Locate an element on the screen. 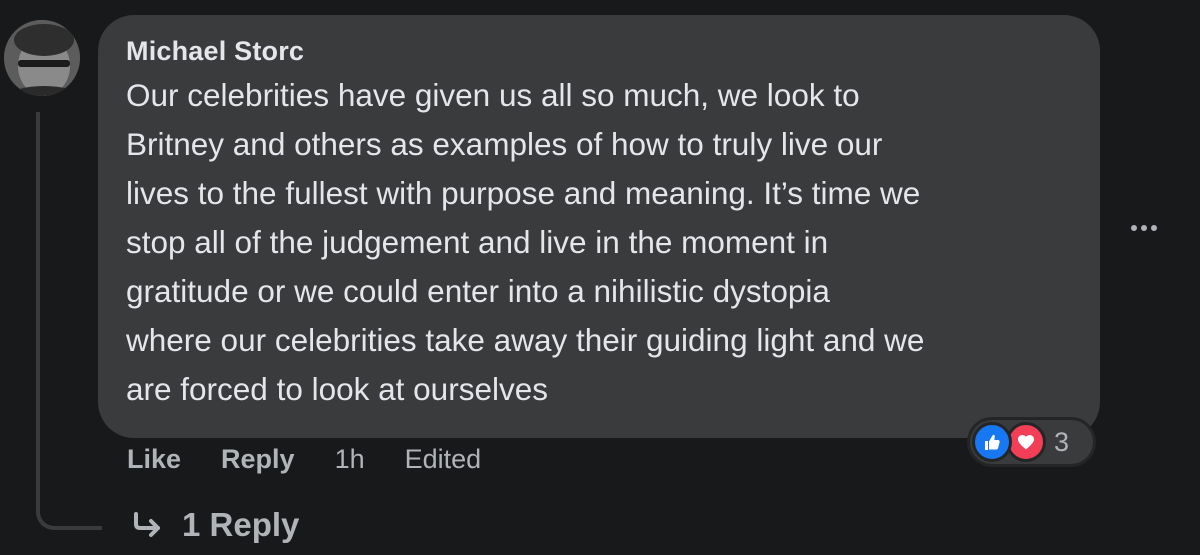 Image resolution: width=1200 pixels, height=555 pixels. view-replies-link: 1 Reply is located at coordinates (215, 525).